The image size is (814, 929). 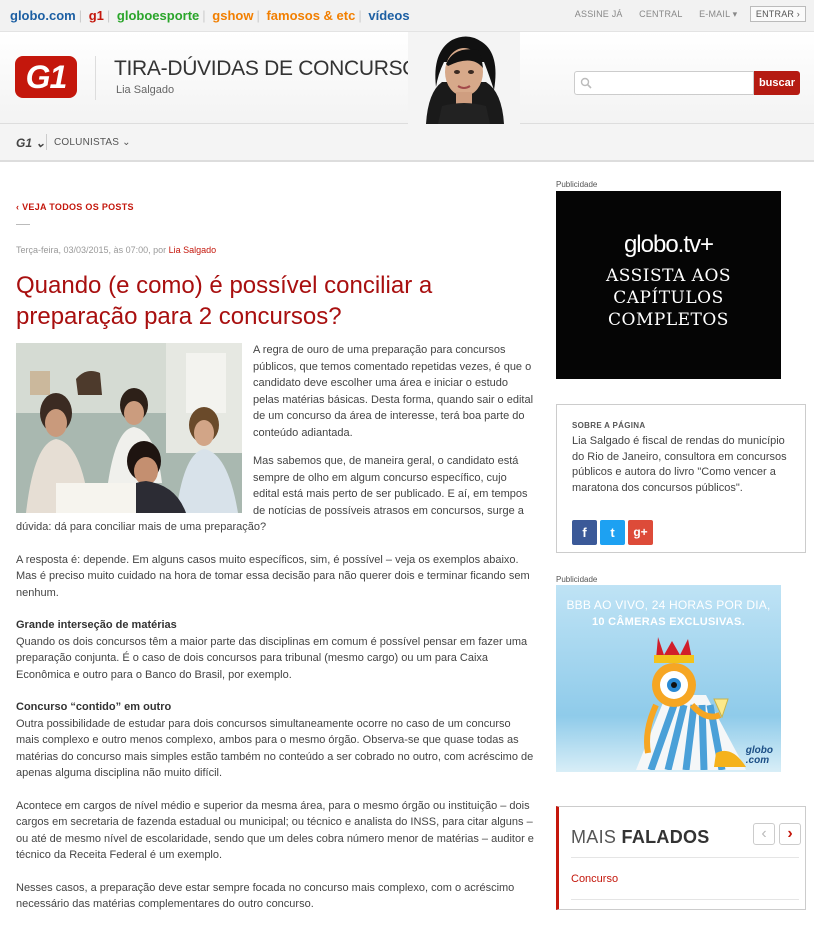 I want to click on globocom-logo-suffix: .com, so click(x=757, y=760).